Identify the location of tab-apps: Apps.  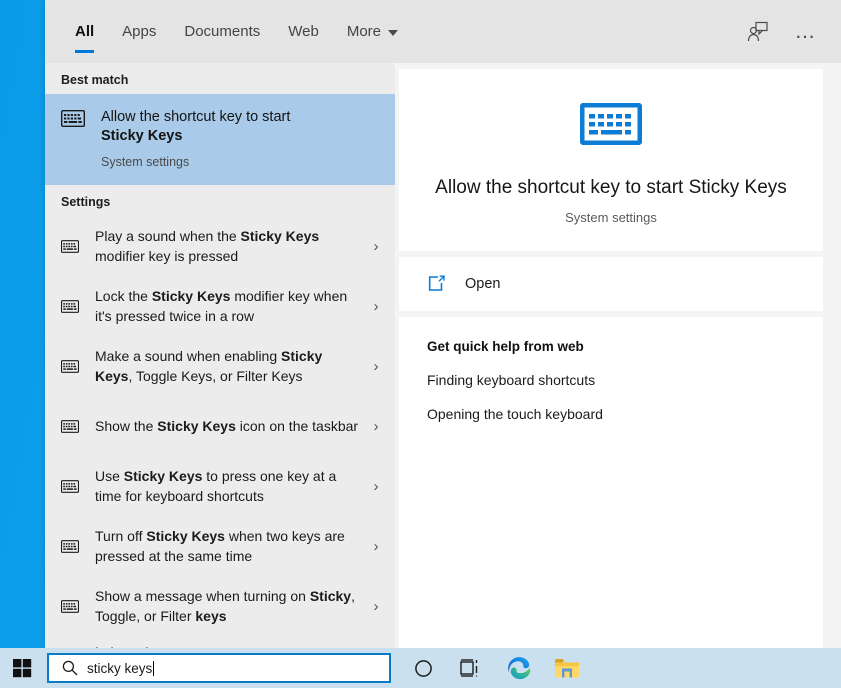
(139, 31).